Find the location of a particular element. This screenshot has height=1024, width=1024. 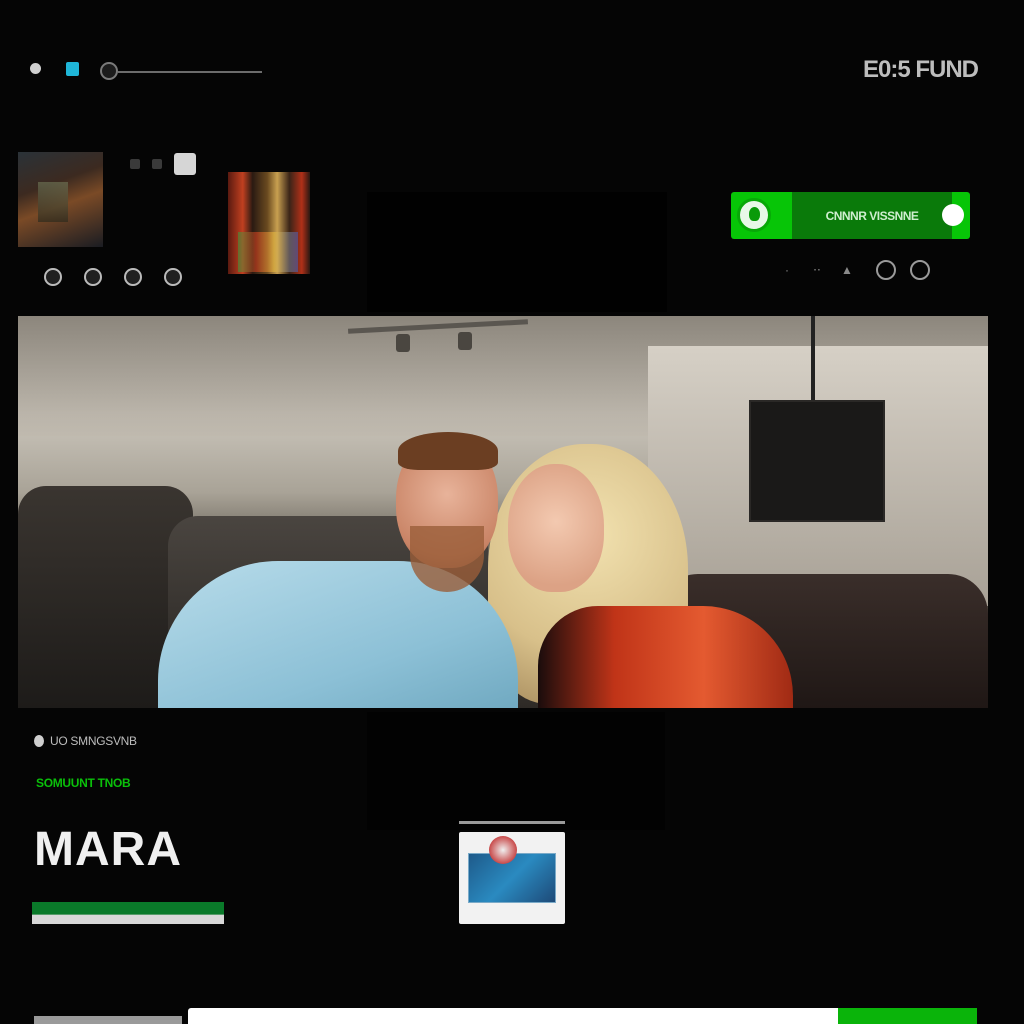

message-input-bar is located at coordinates (513, 1016).